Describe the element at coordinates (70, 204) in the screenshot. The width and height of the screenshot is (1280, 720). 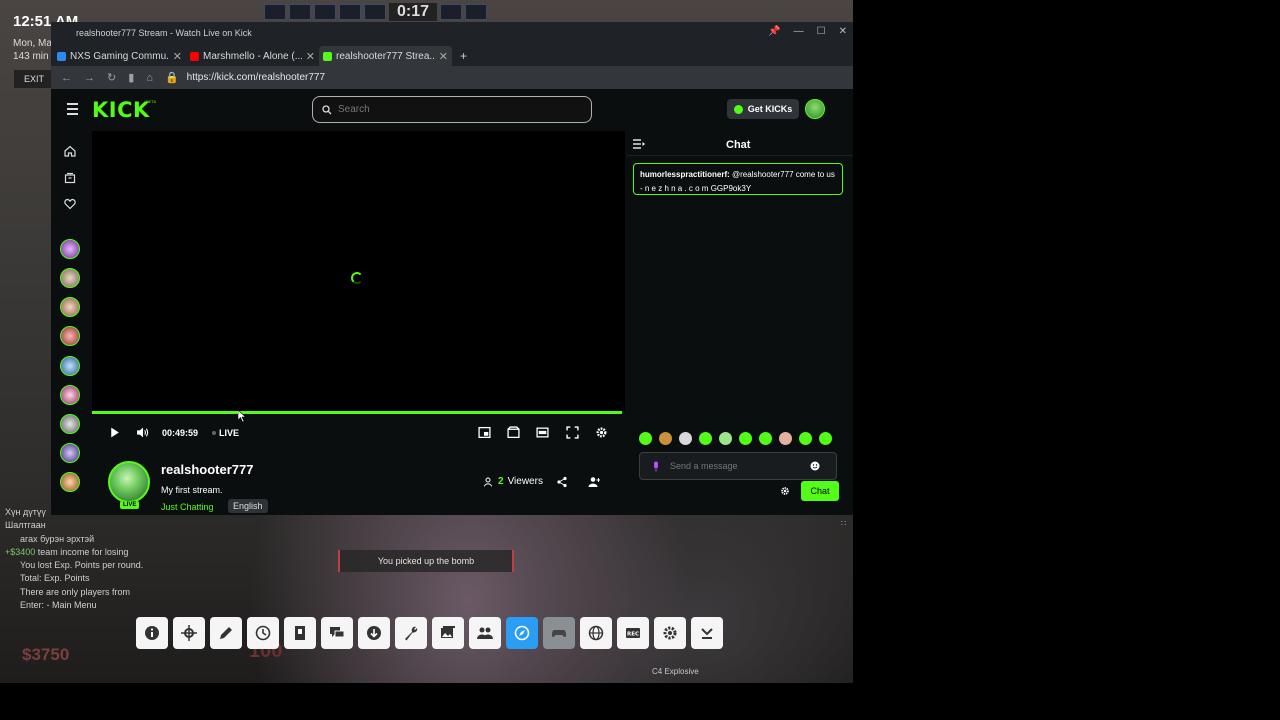
I see `heart-icon` at that location.